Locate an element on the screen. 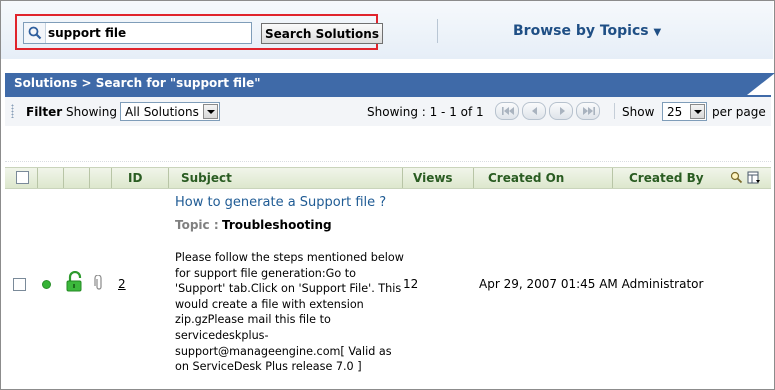  column-header-id: ID is located at coordinates (140, 178).